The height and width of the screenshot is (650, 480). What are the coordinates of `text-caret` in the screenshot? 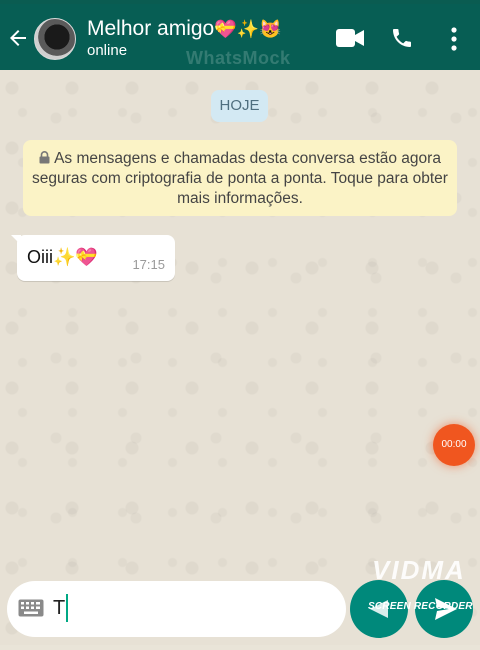 It's located at (67, 608).